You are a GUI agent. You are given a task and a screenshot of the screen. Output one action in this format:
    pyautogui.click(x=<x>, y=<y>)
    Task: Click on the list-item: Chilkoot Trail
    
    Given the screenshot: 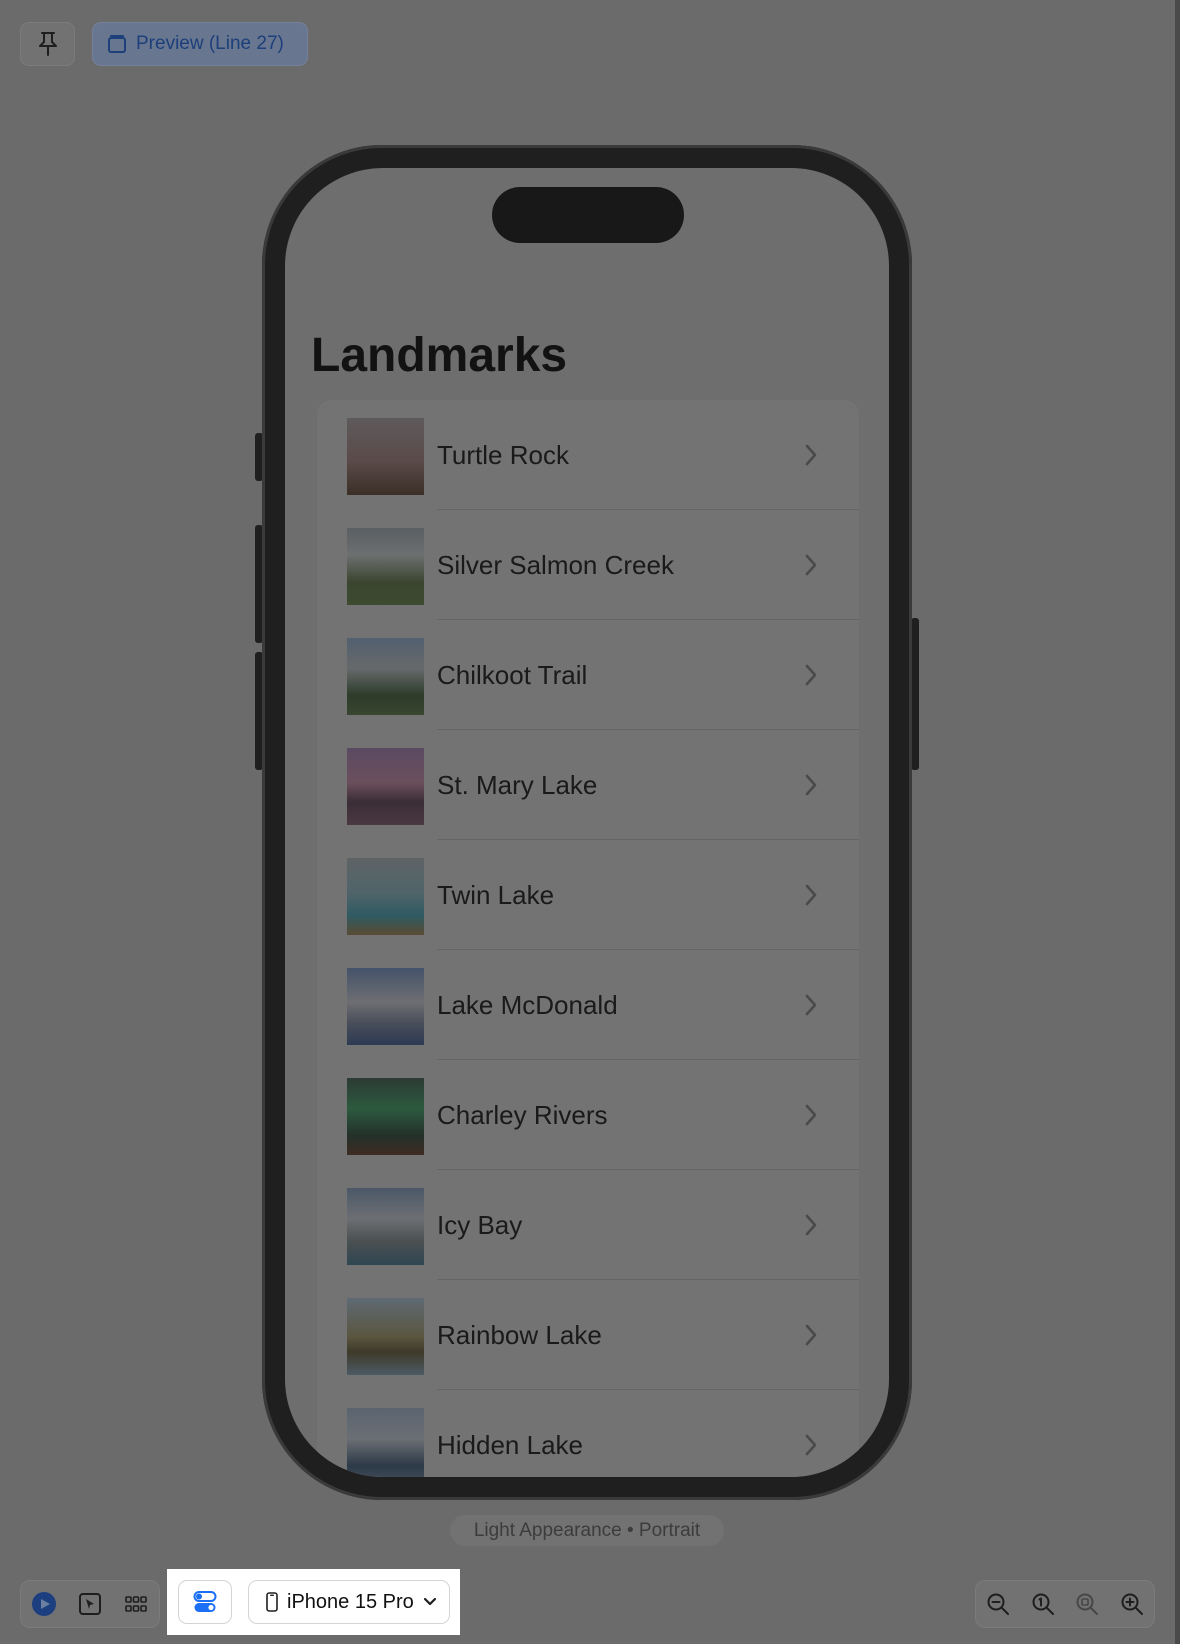 What is the action you would take?
    pyautogui.click(x=588, y=675)
    